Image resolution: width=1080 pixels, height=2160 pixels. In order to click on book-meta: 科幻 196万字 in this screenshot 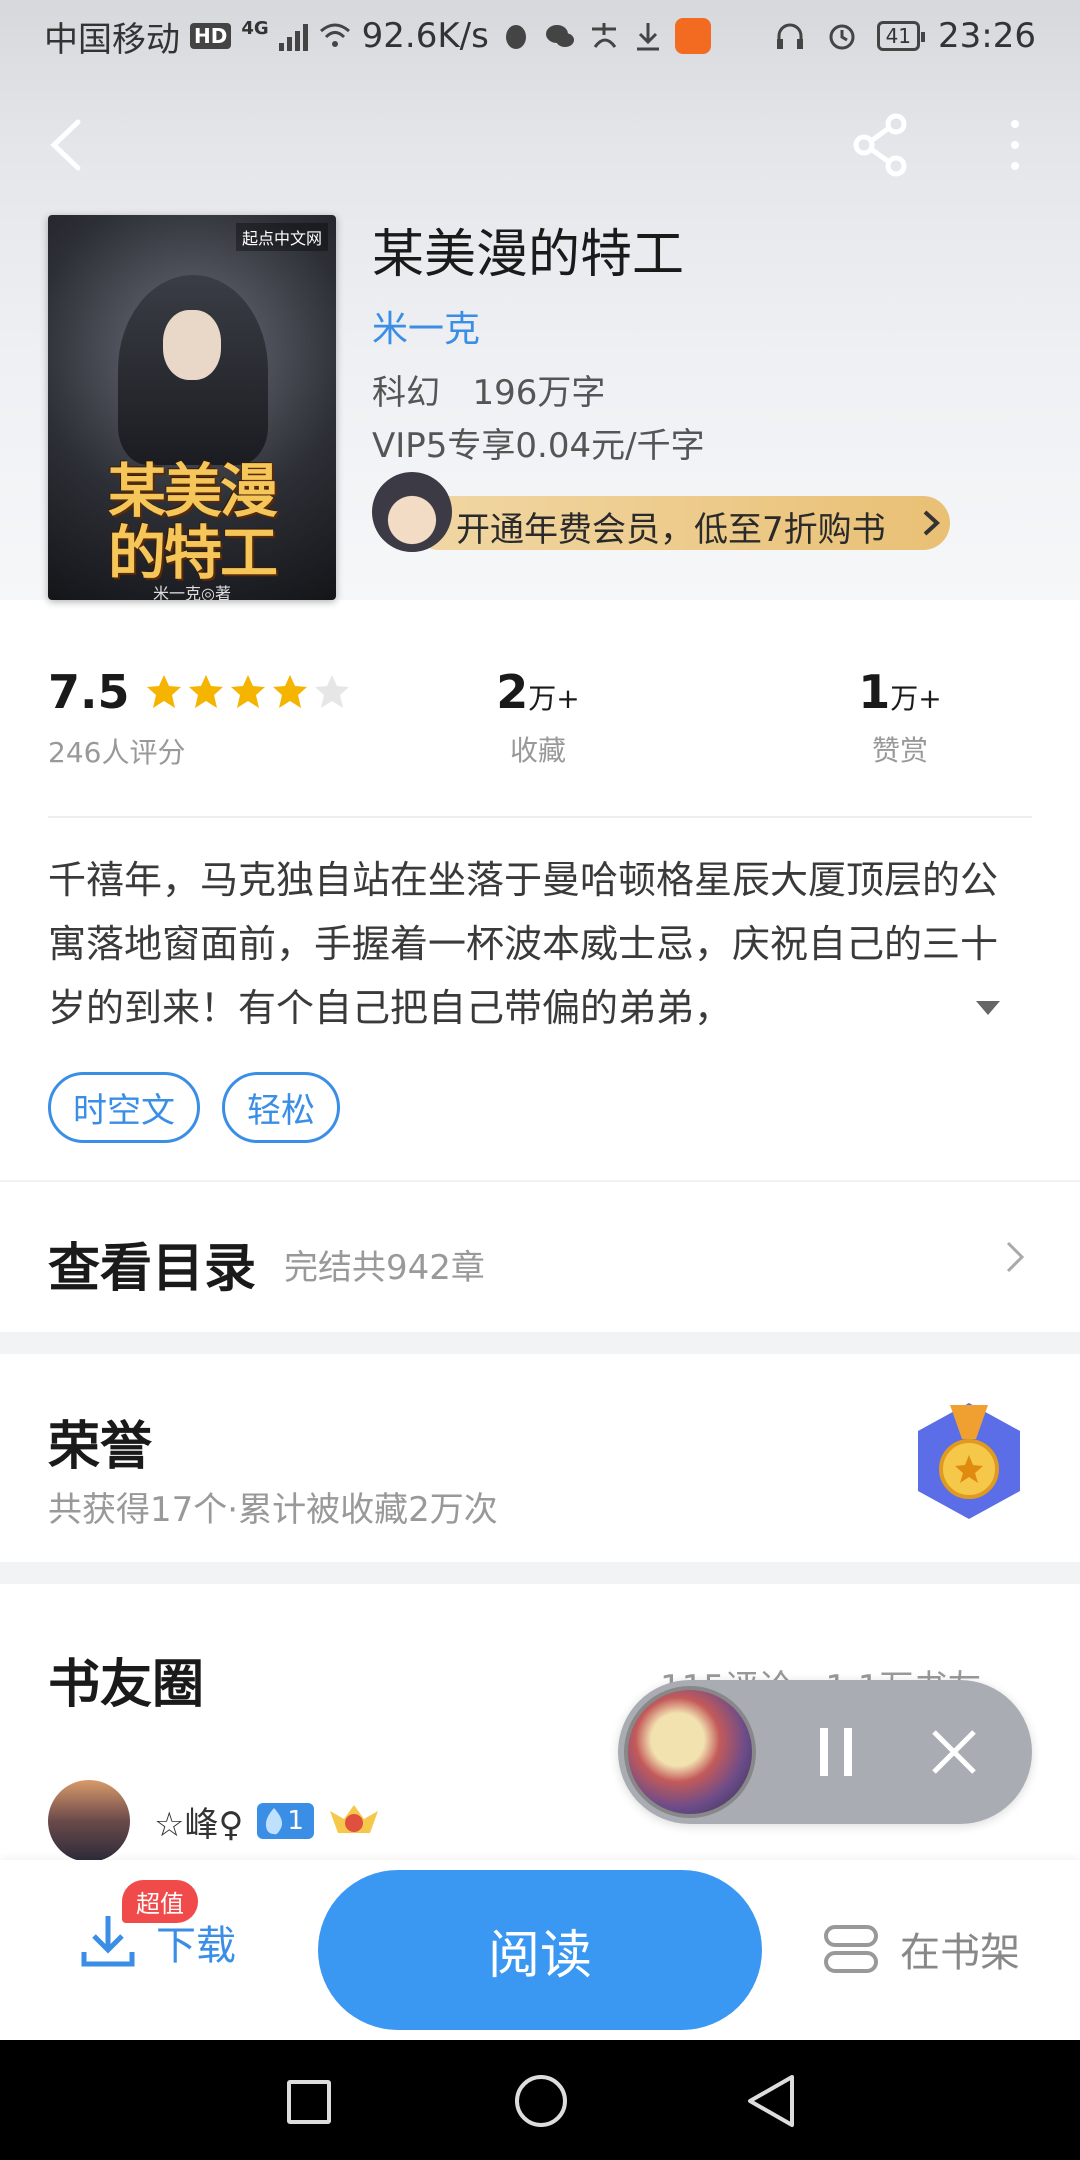, I will do `click(488, 389)`.